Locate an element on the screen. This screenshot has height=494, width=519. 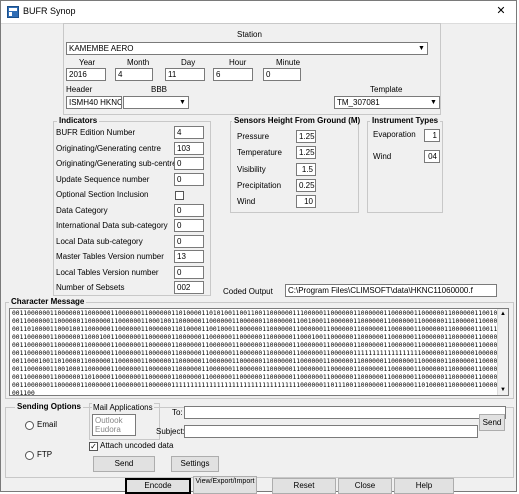
encode-button: Encode is located at coordinates (158, 486).